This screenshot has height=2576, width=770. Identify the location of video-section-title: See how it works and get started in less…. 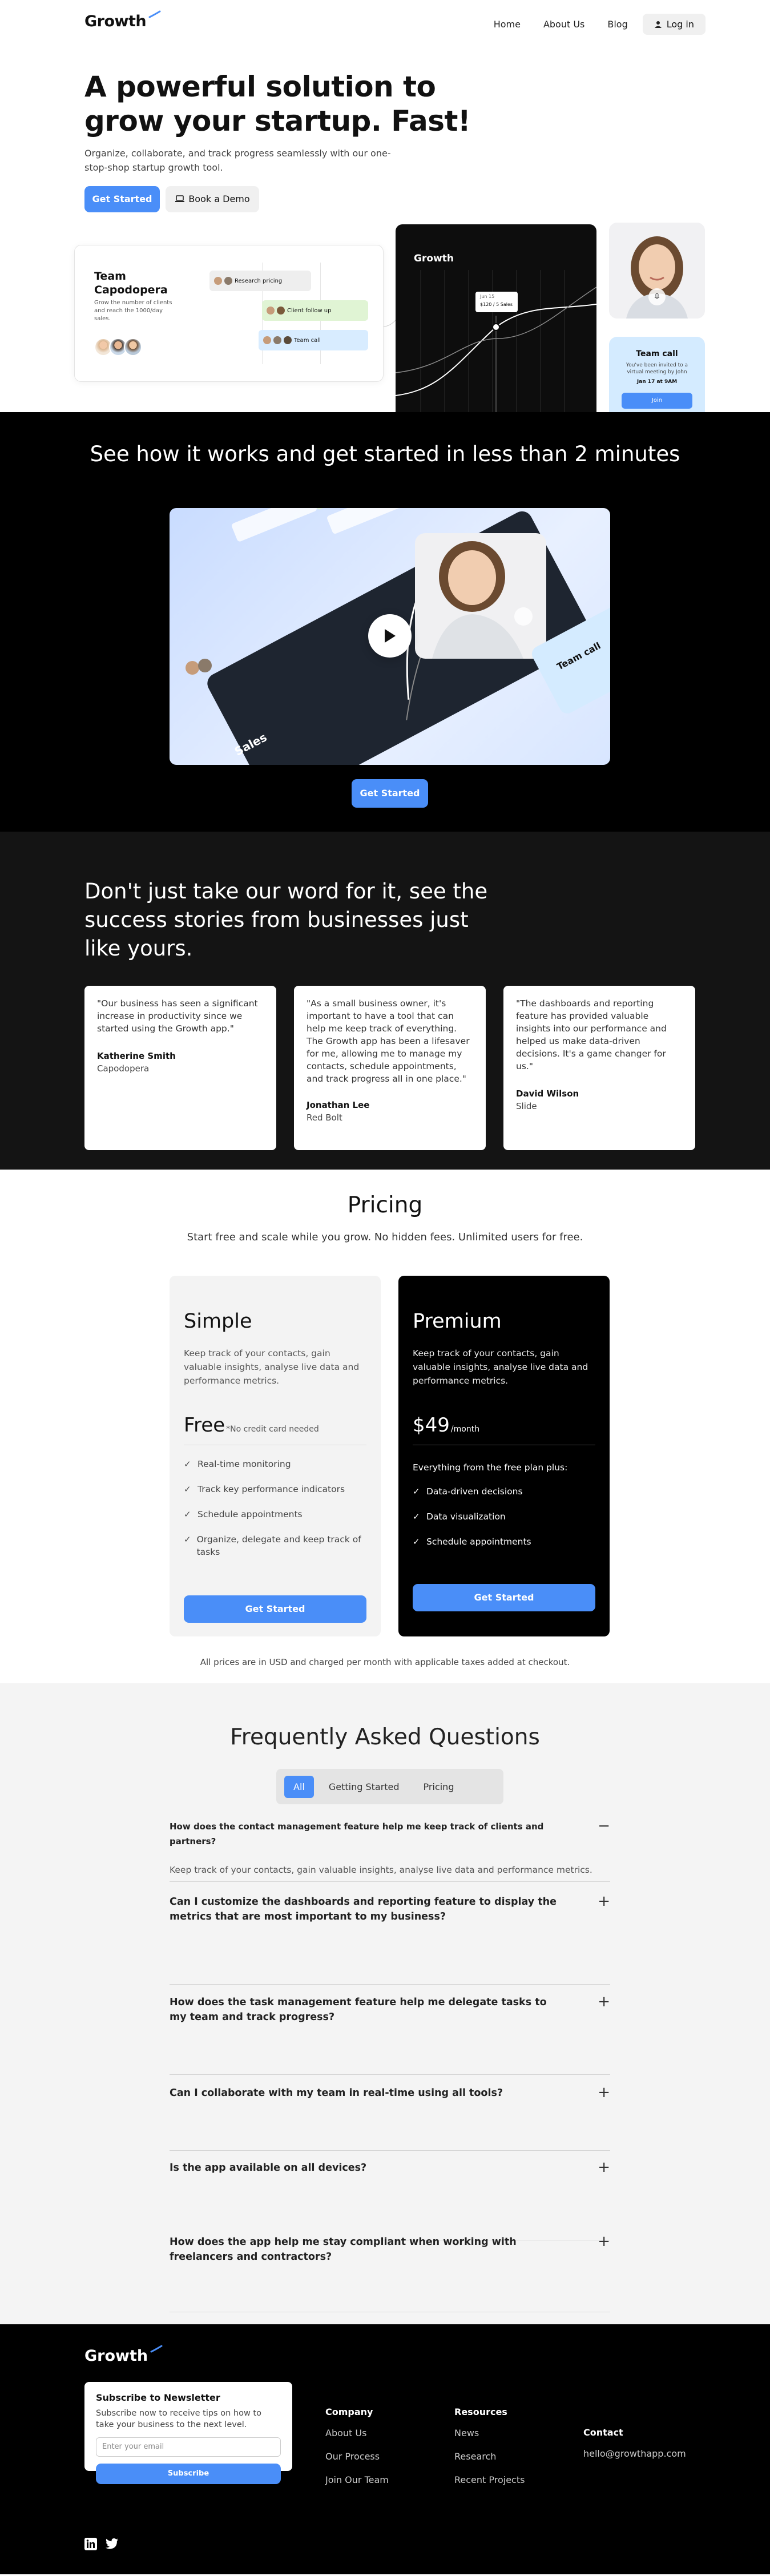
(385, 454).